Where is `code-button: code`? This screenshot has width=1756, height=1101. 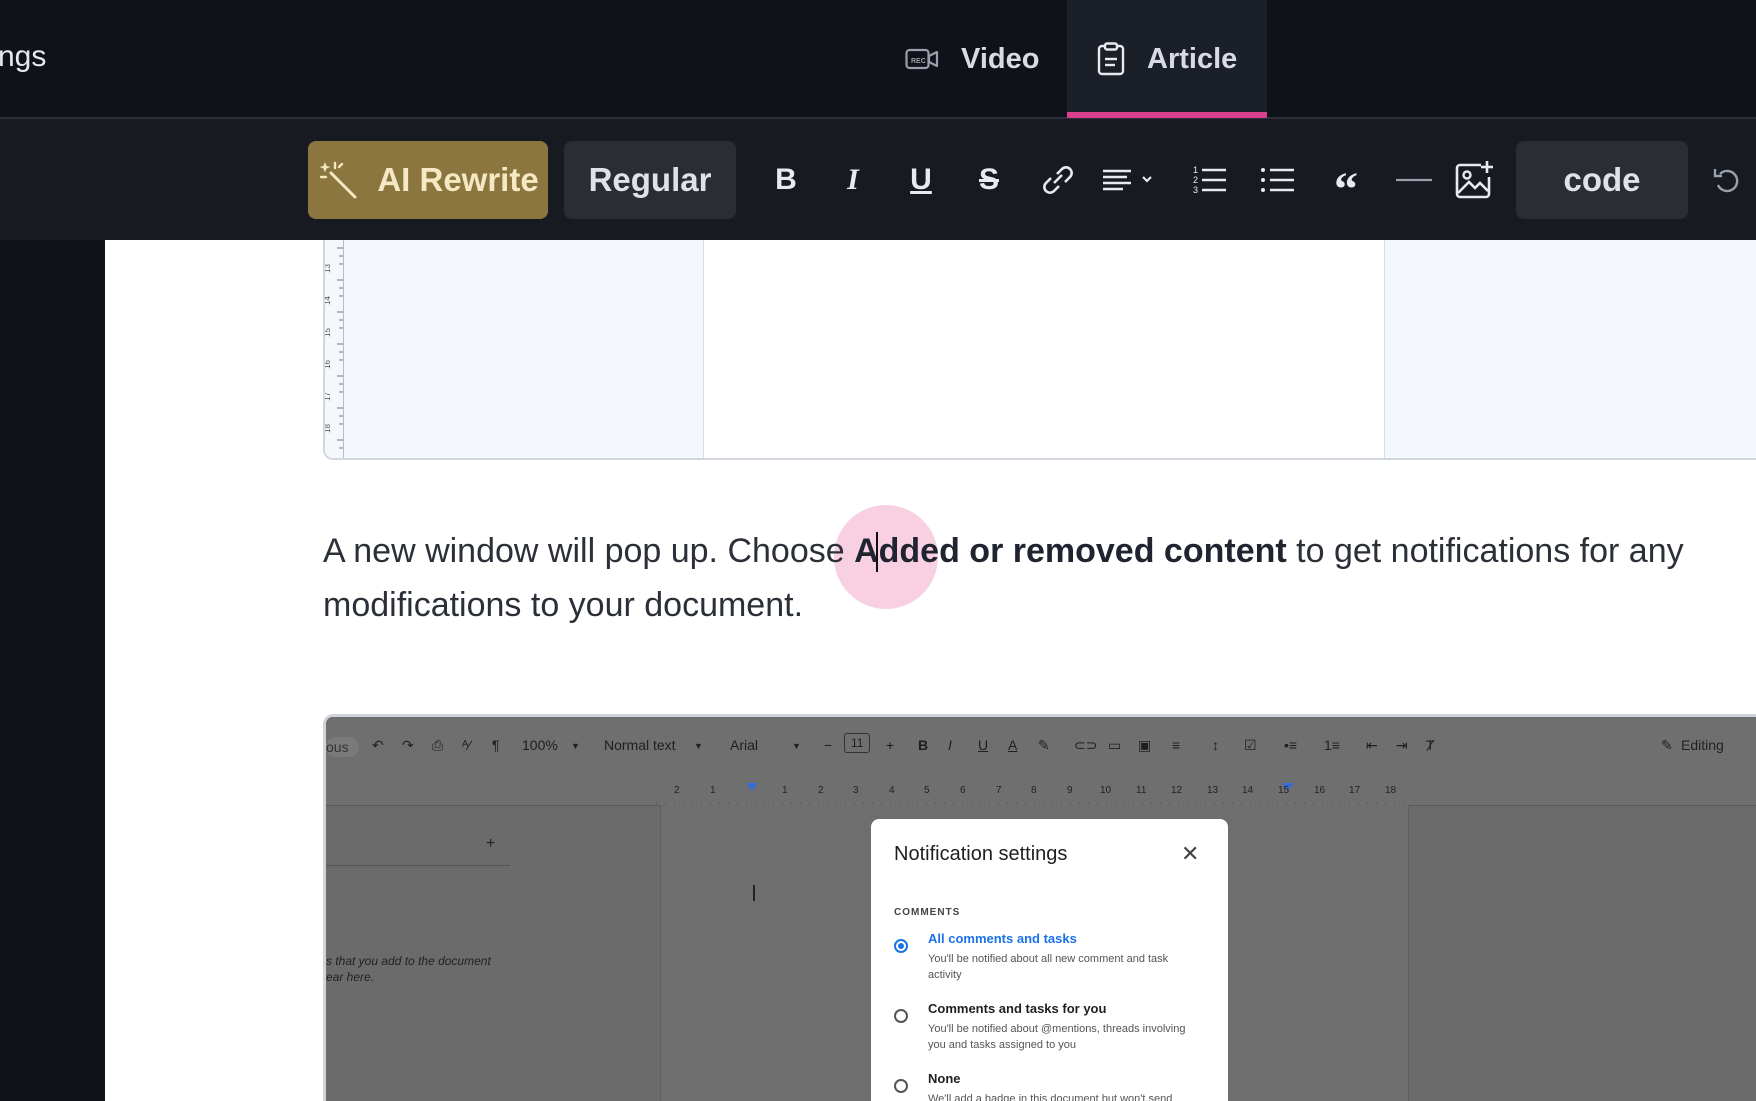
code-button: code is located at coordinates (1602, 180).